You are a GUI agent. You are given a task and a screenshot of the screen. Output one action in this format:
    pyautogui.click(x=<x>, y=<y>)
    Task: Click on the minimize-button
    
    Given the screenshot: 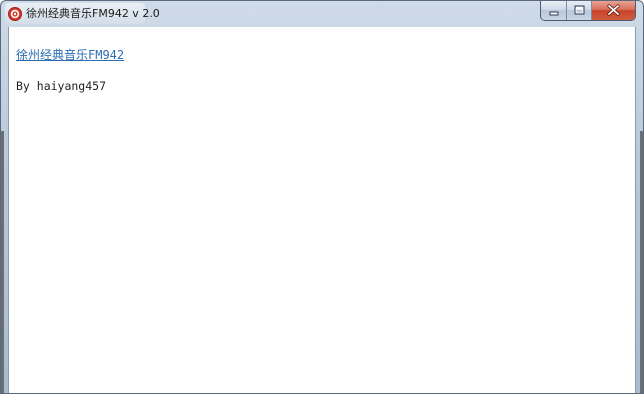 What is the action you would take?
    pyautogui.click(x=554, y=10)
    